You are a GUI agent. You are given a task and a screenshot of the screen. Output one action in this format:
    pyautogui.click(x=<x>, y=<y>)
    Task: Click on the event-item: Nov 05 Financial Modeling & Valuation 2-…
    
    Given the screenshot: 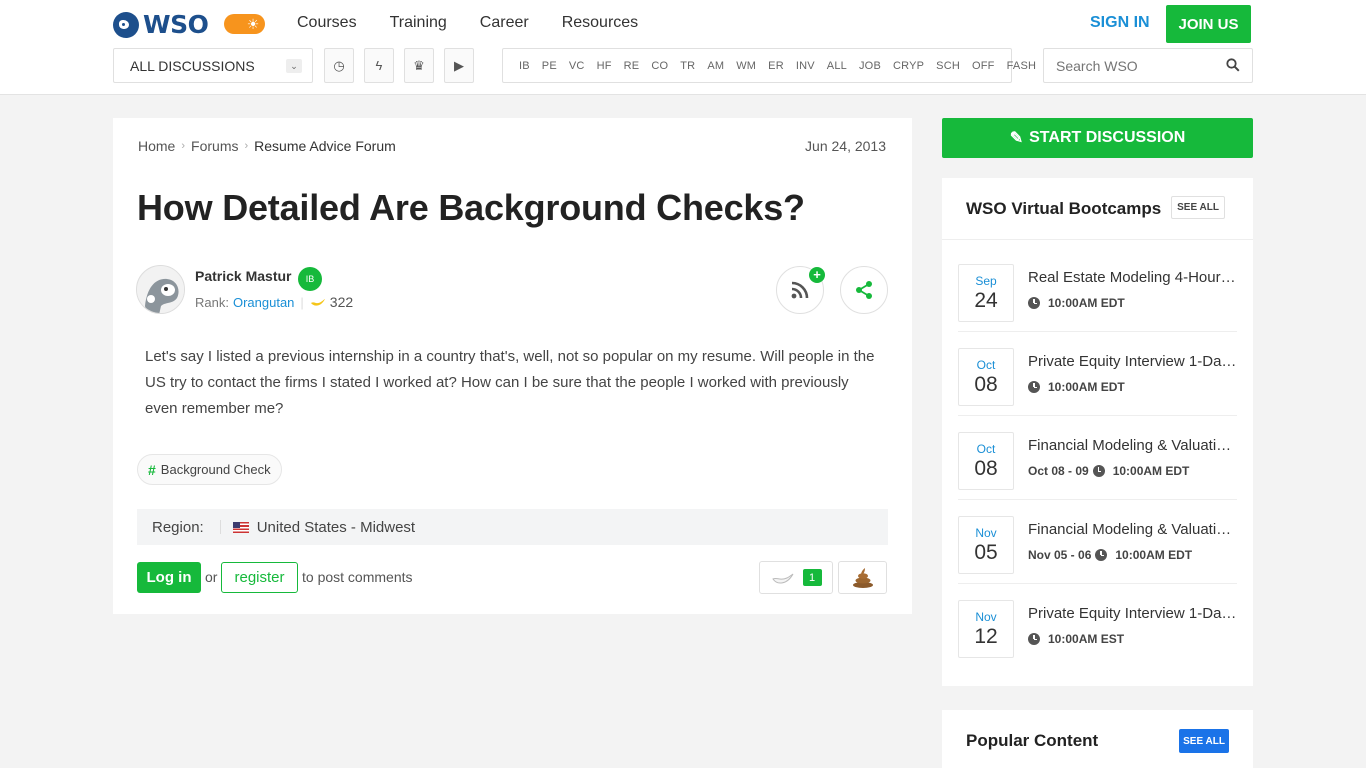 What is the action you would take?
    pyautogui.click(x=1098, y=542)
    